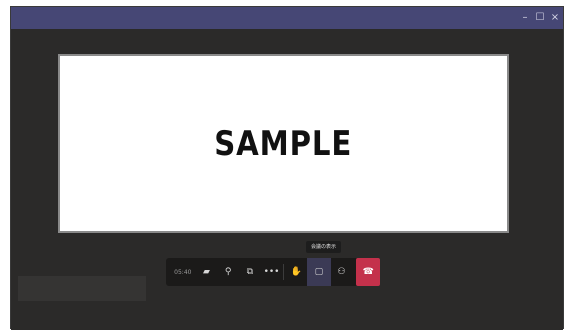 This screenshot has width=576, height=332. I want to click on camera-icon: ▰, so click(206, 272).